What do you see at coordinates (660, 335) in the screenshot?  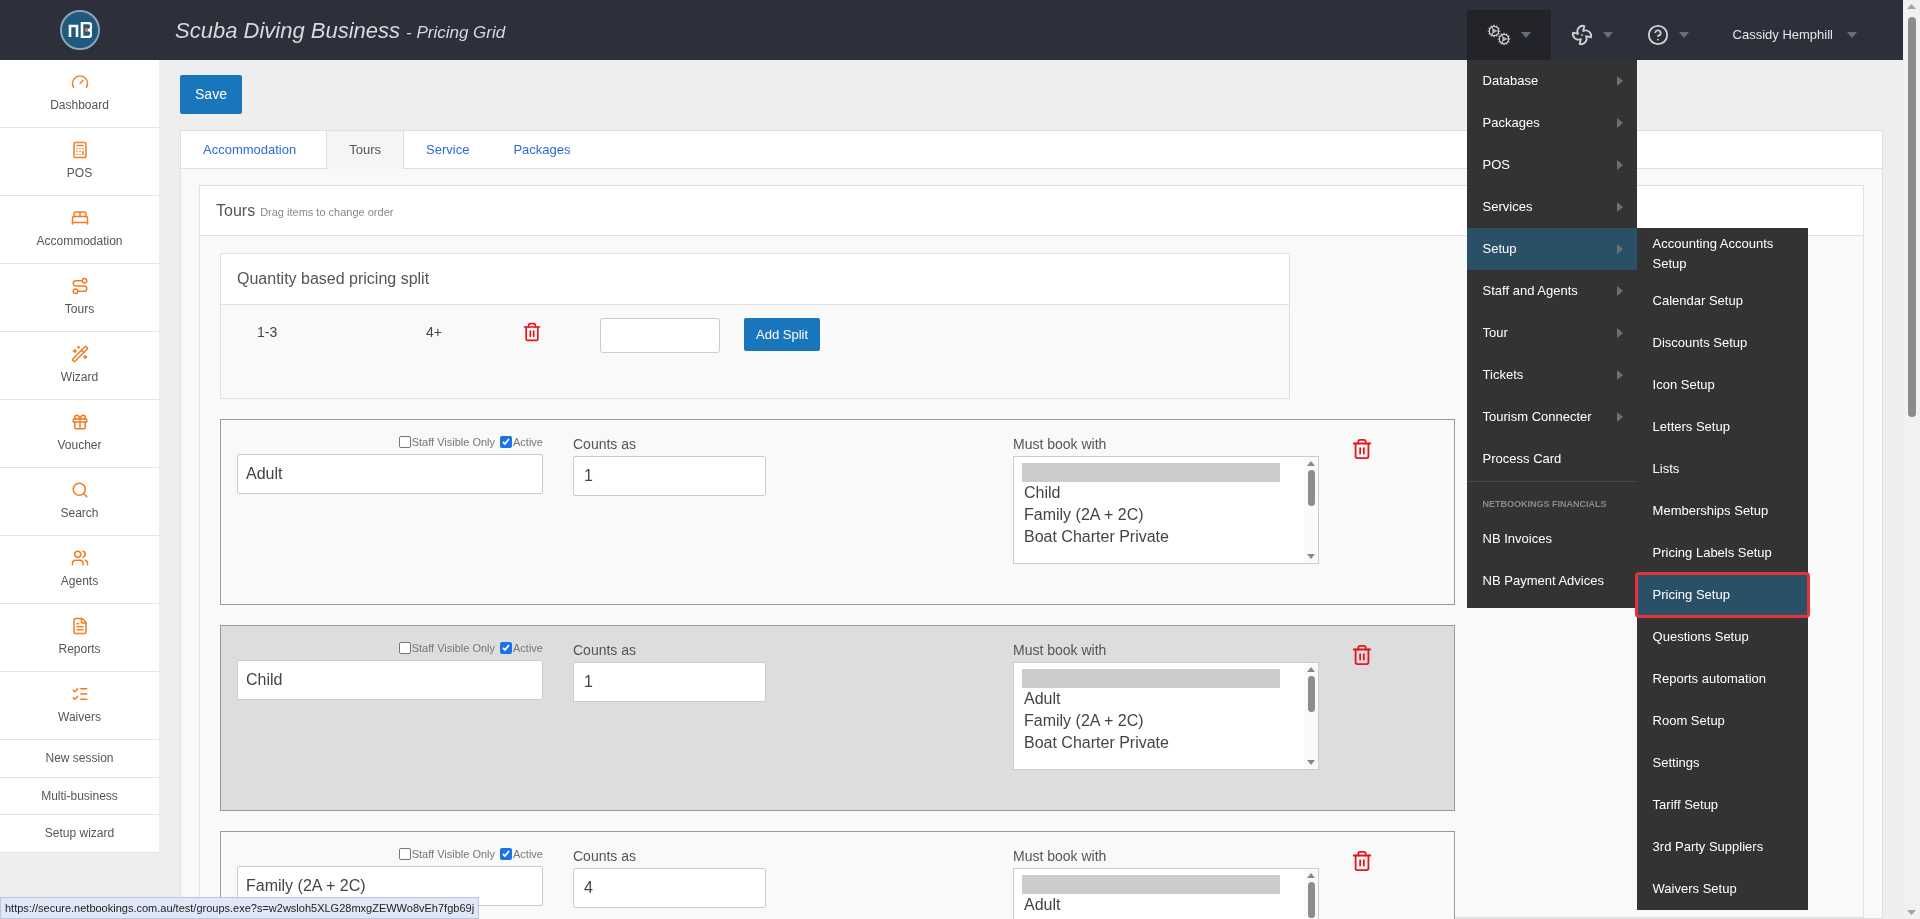 I see `split-input` at bounding box center [660, 335].